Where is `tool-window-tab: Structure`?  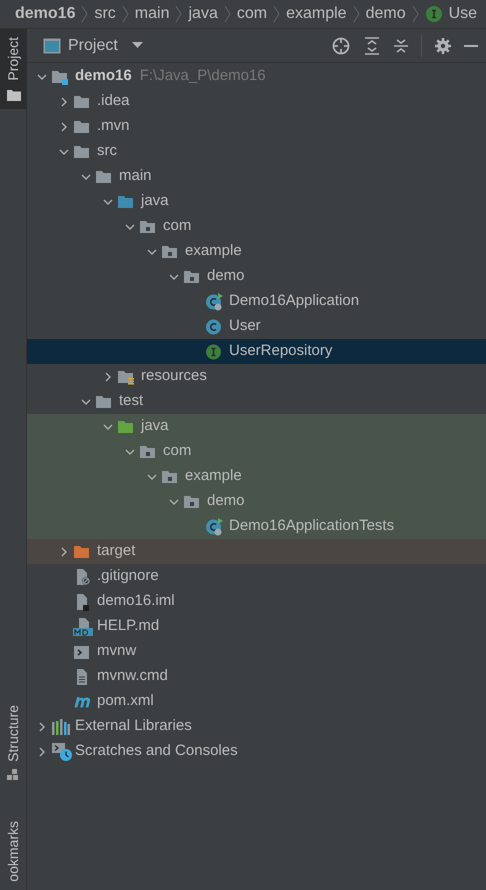
tool-window-tab: Structure is located at coordinates (13, 743).